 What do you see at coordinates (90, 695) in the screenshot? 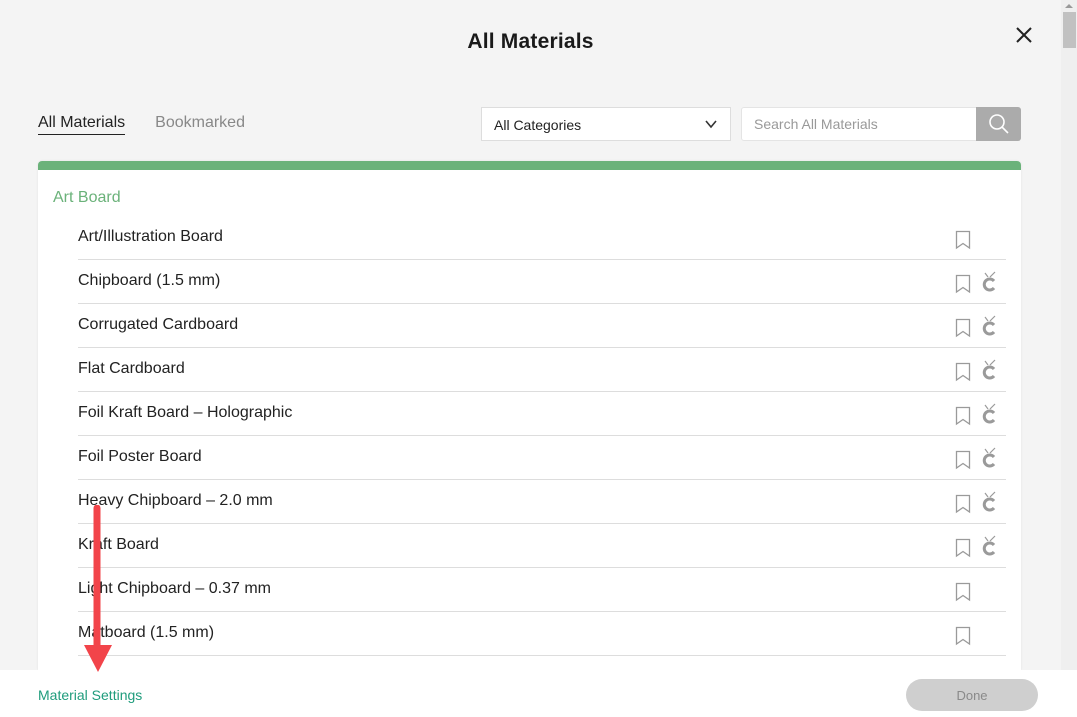
I see `material-settings-link: Material Settings` at bounding box center [90, 695].